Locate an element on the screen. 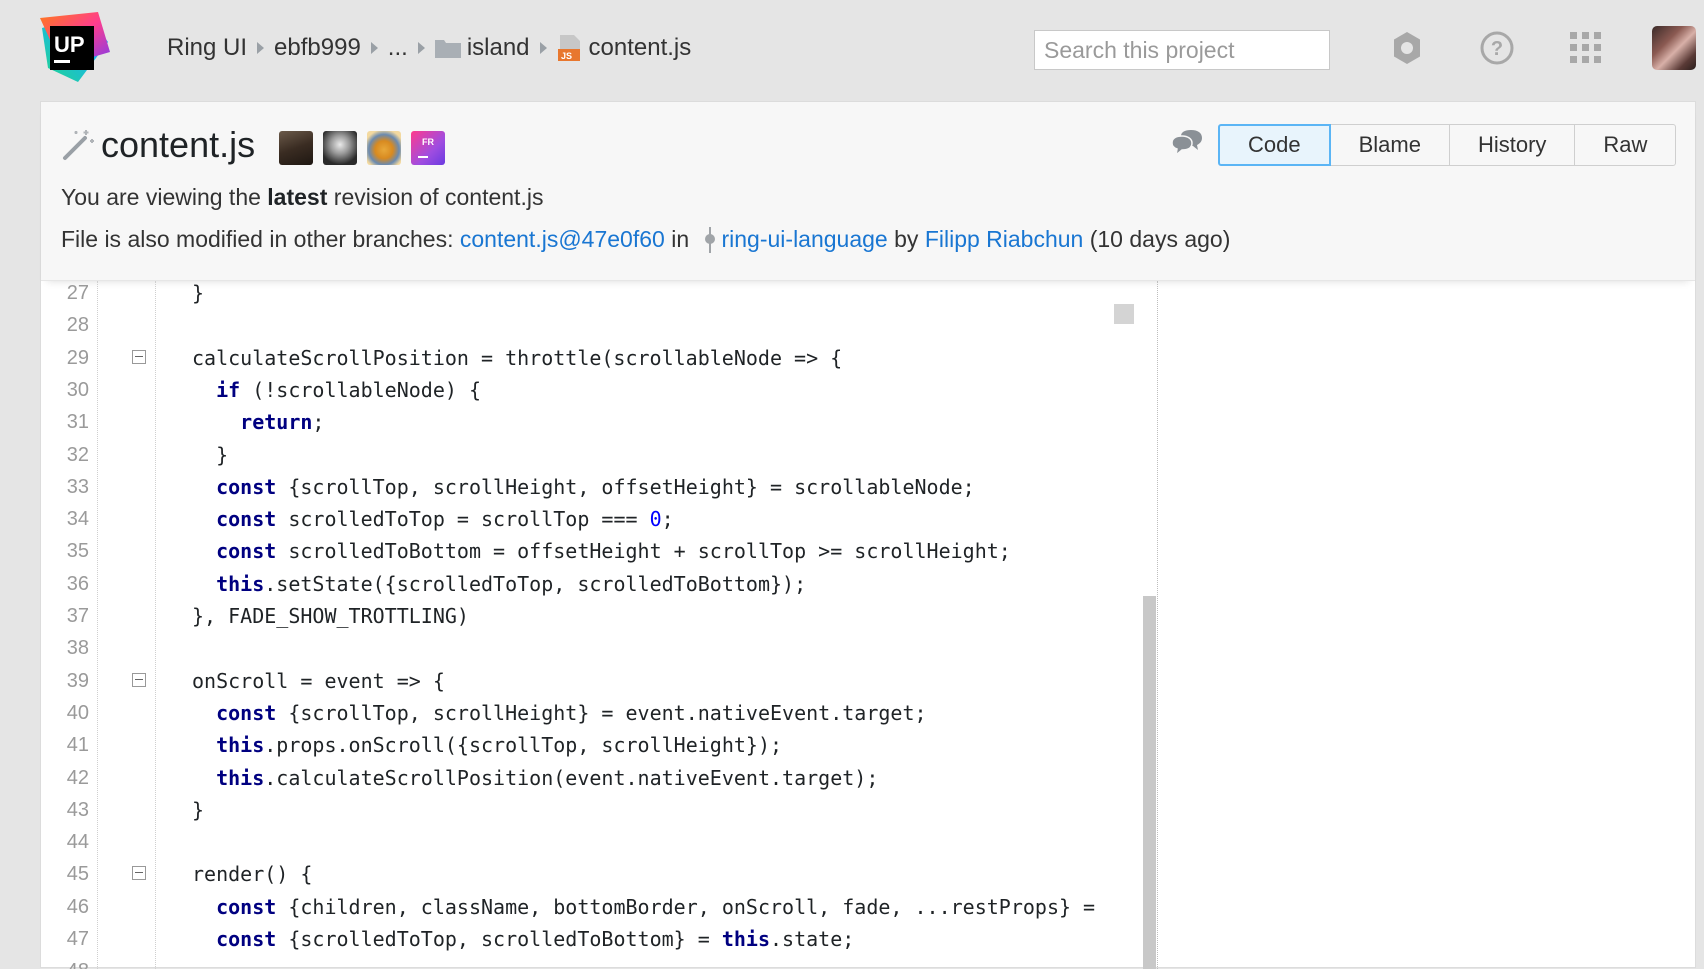 The image size is (1704, 969). code-line: 32 } is located at coordinates (599, 455).